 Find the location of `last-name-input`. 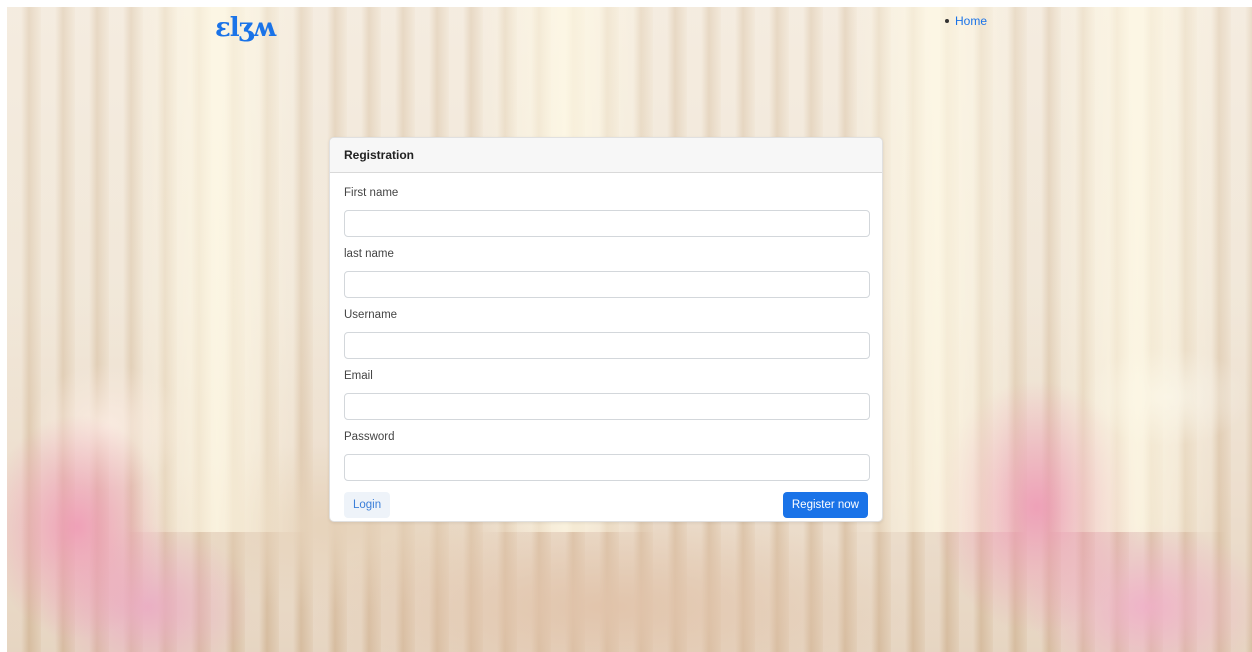

last-name-input is located at coordinates (607, 284).